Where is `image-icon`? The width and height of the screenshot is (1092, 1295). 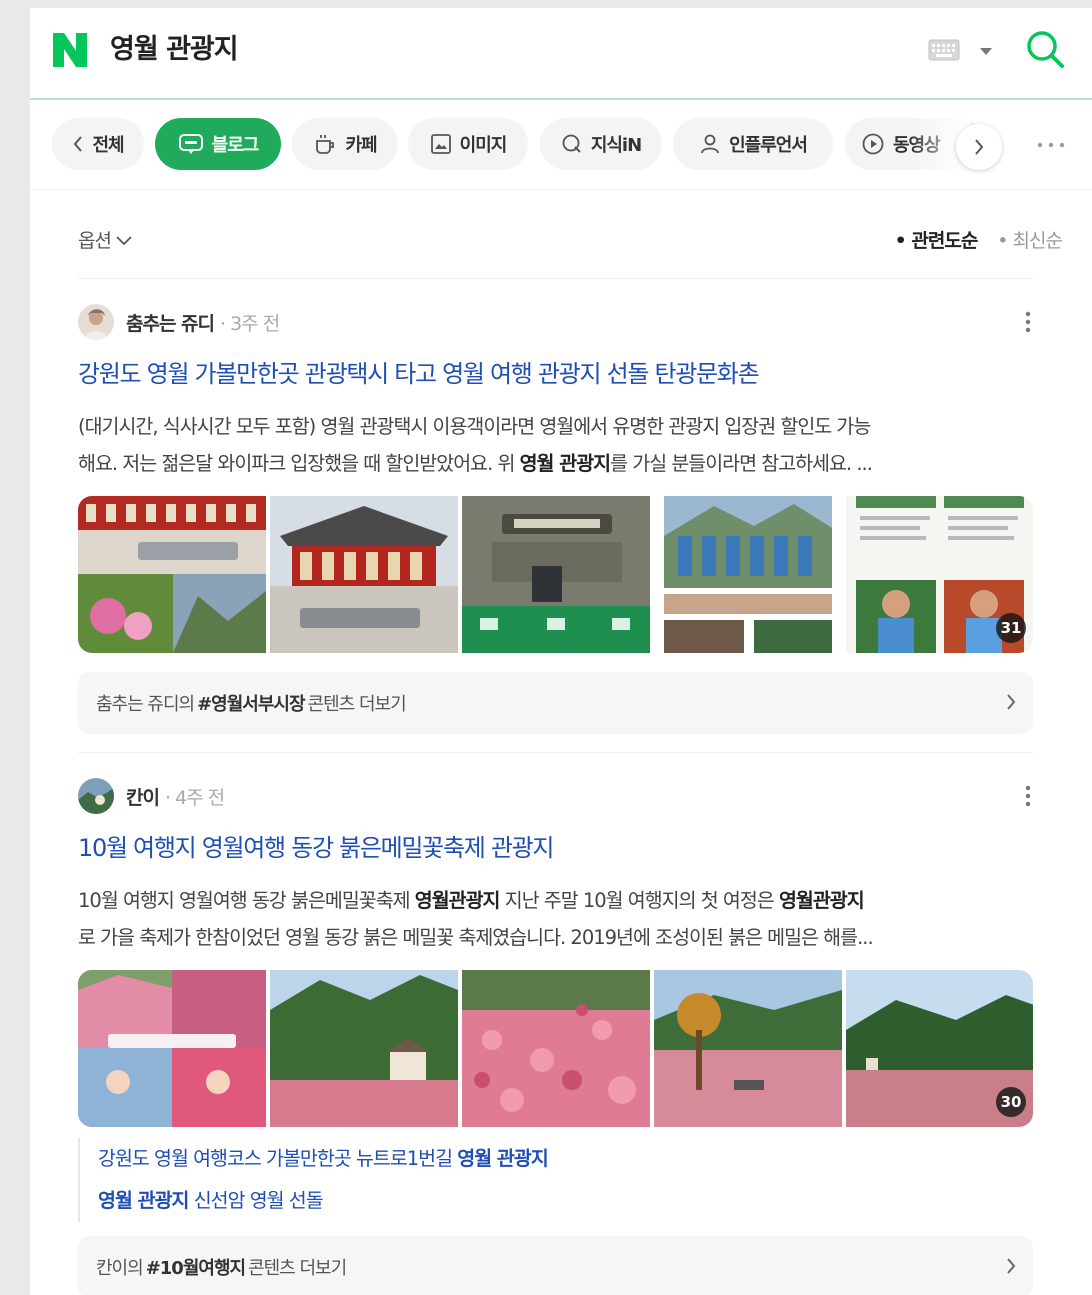
image-icon is located at coordinates (440, 144).